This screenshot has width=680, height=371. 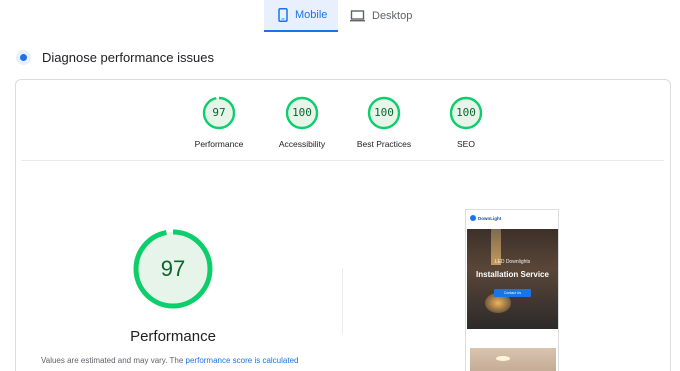 I want to click on brand-name: DownLight, so click(x=490, y=218).